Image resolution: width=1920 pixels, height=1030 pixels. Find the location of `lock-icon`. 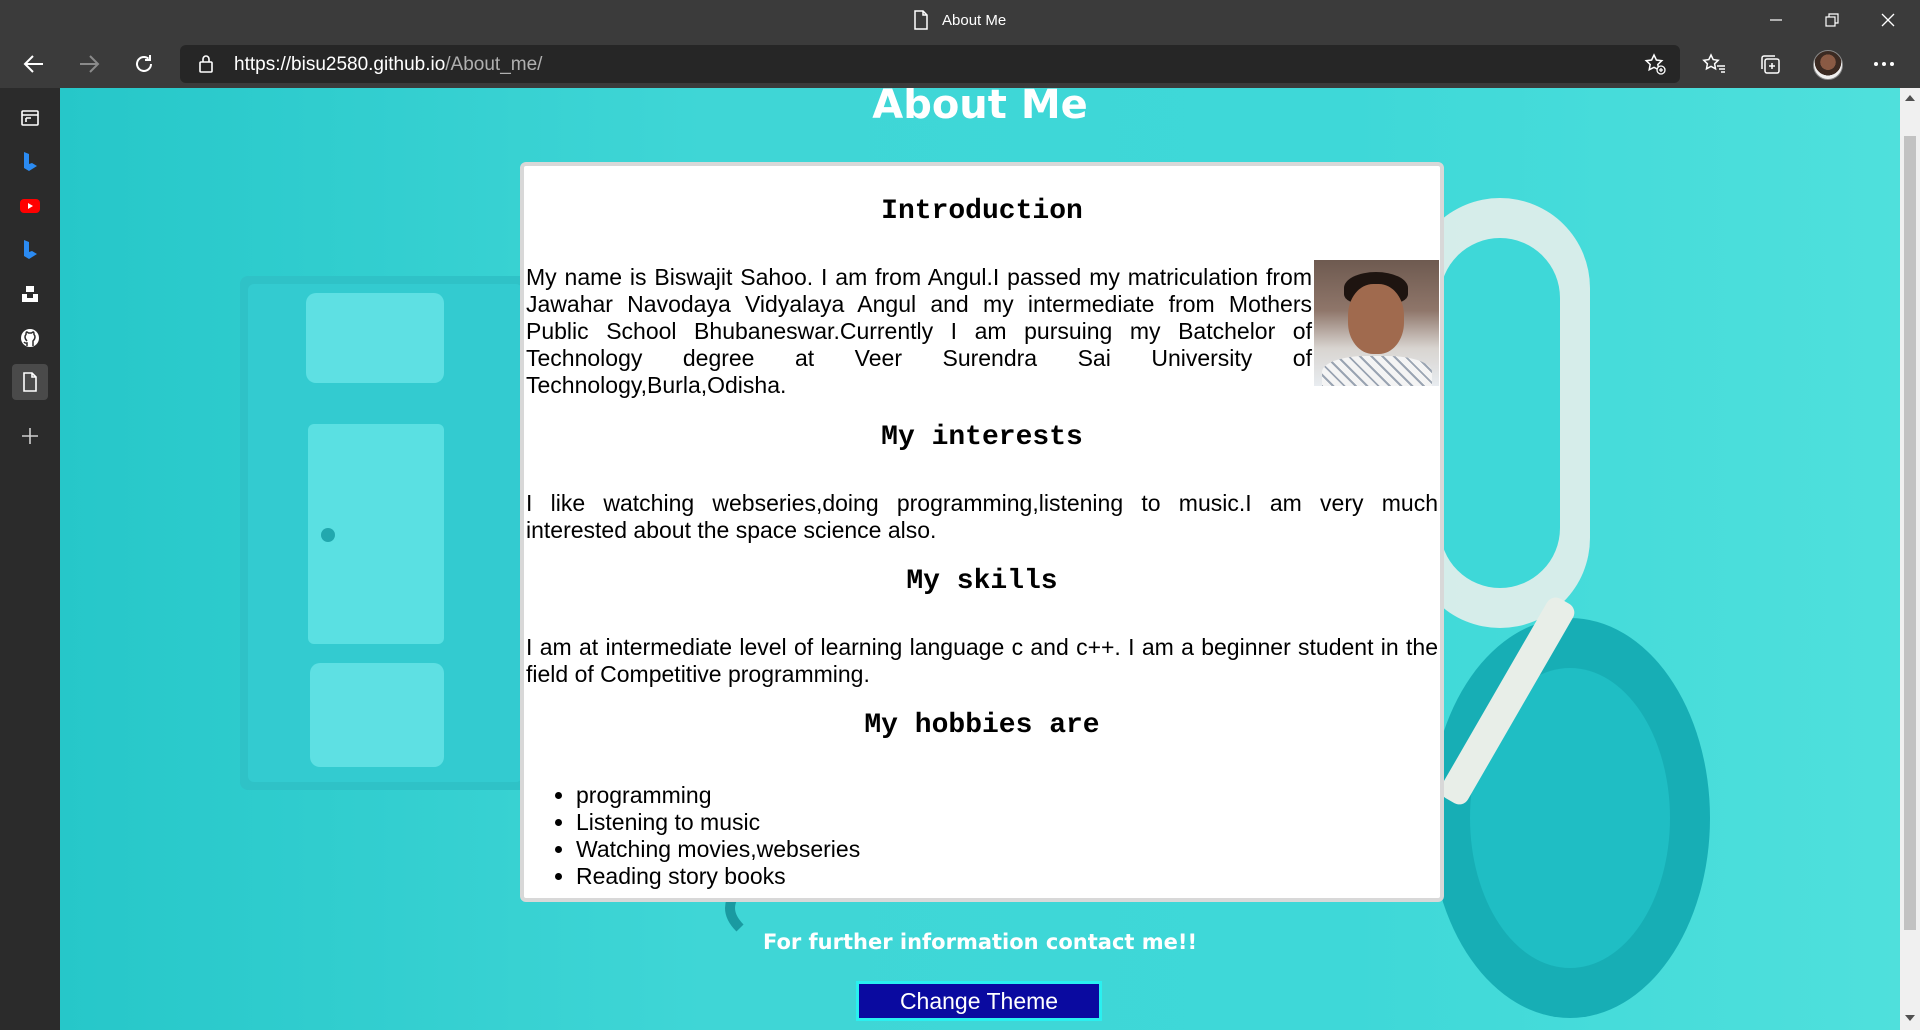

lock-icon is located at coordinates (206, 64).